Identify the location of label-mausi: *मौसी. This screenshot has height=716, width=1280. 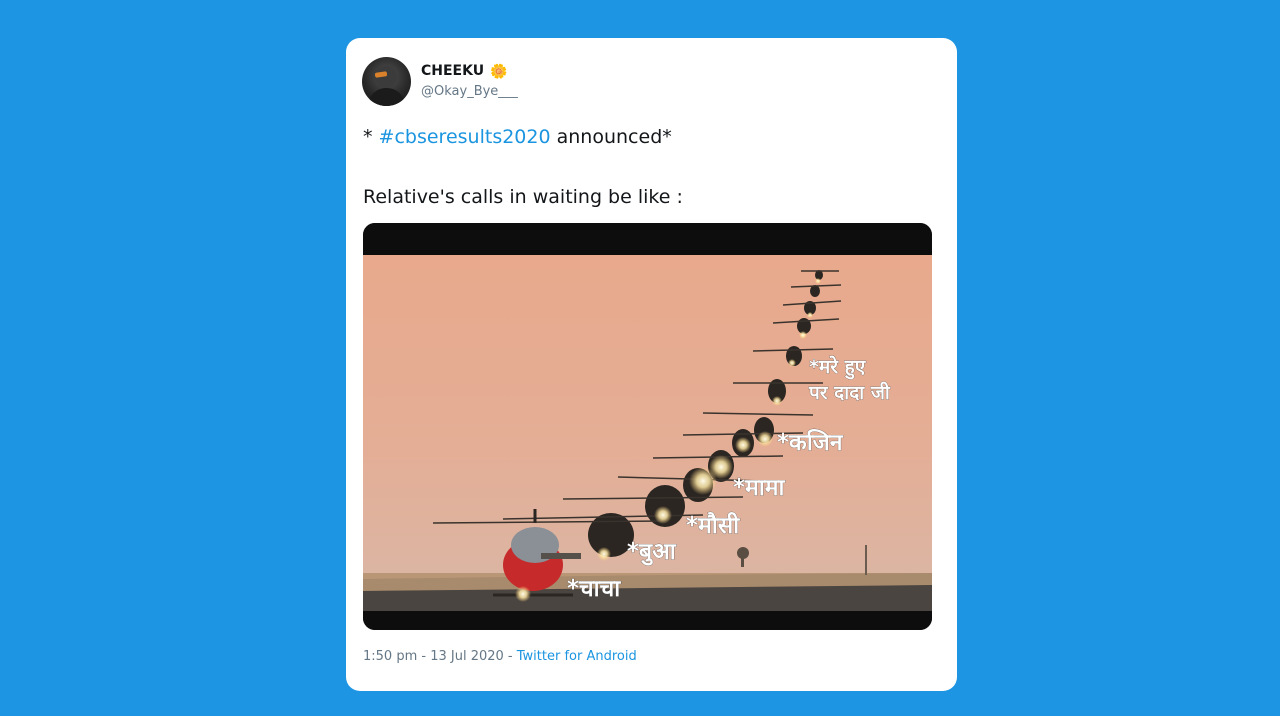
(713, 525).